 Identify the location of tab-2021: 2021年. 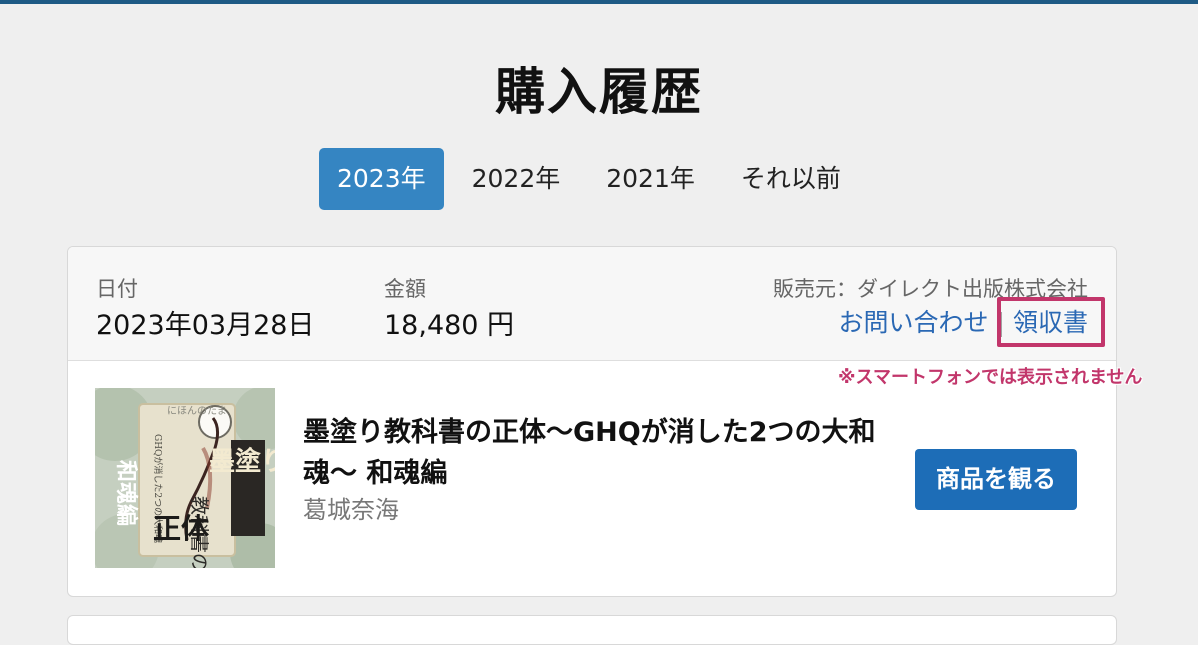
(650, 179).